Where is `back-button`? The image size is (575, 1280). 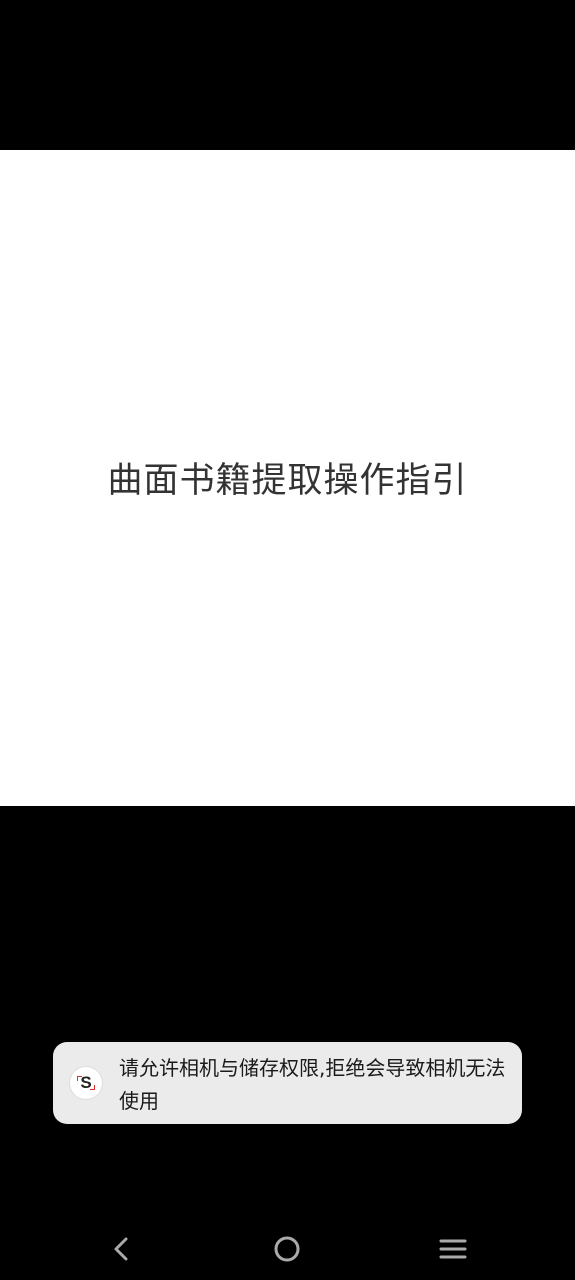
back-button is located at coordinates (122, 1249).